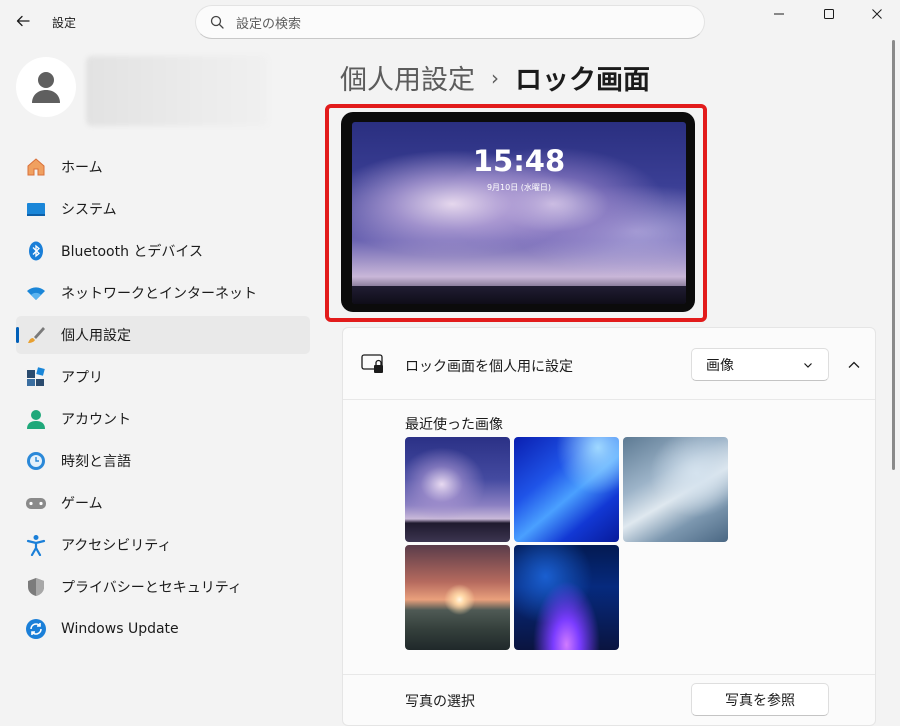 The image size is (900, 726). I want to click on accessibility-icon, so click(36, 545).